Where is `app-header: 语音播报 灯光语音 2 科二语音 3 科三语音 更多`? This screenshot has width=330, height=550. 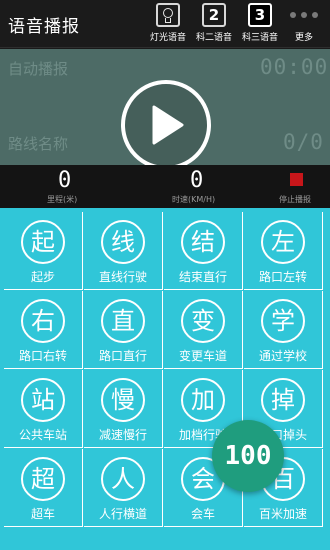
app-header: 语音播报 灯光语音 2 科二语音 3 科三语音 更多 is located at coordinates (165, 24).